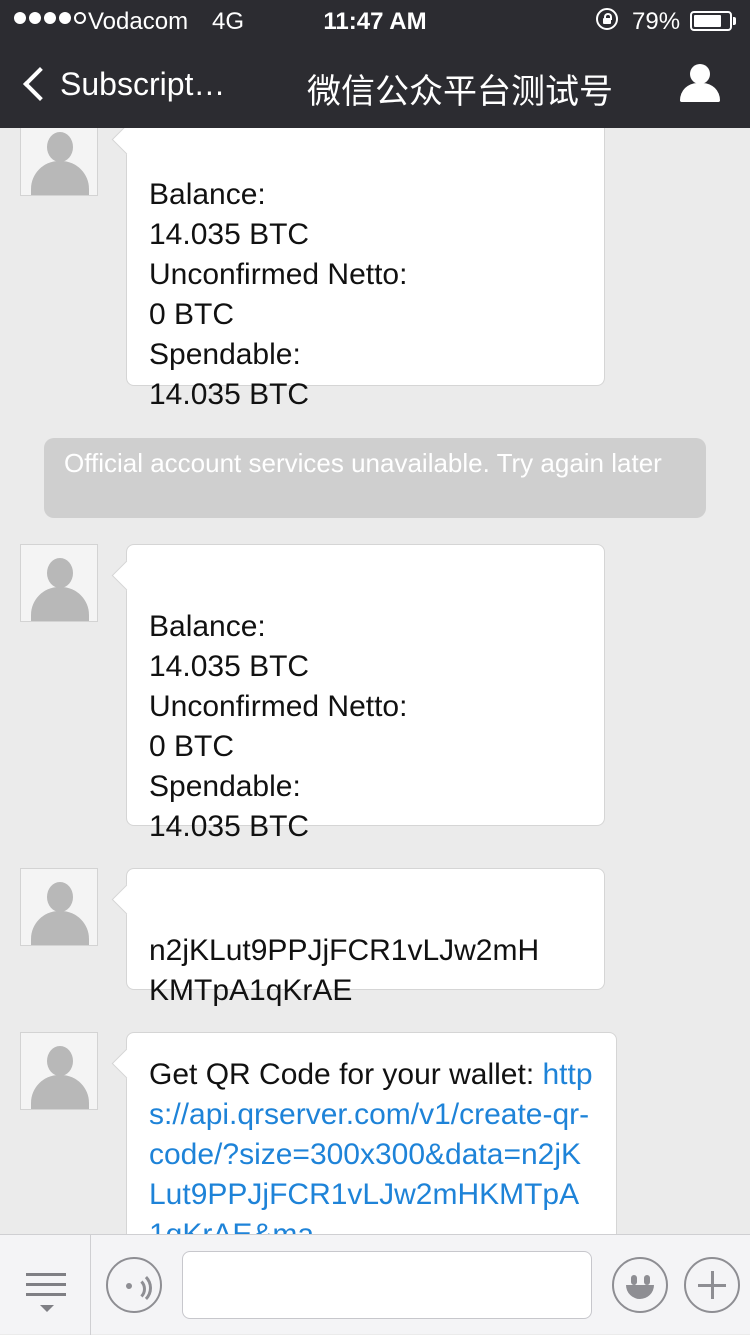 The width and height of the screenshot is (750, 1335). I want to click on status-bar: Vodacom 4G 11:47 AM 79%, so click(375, 20).